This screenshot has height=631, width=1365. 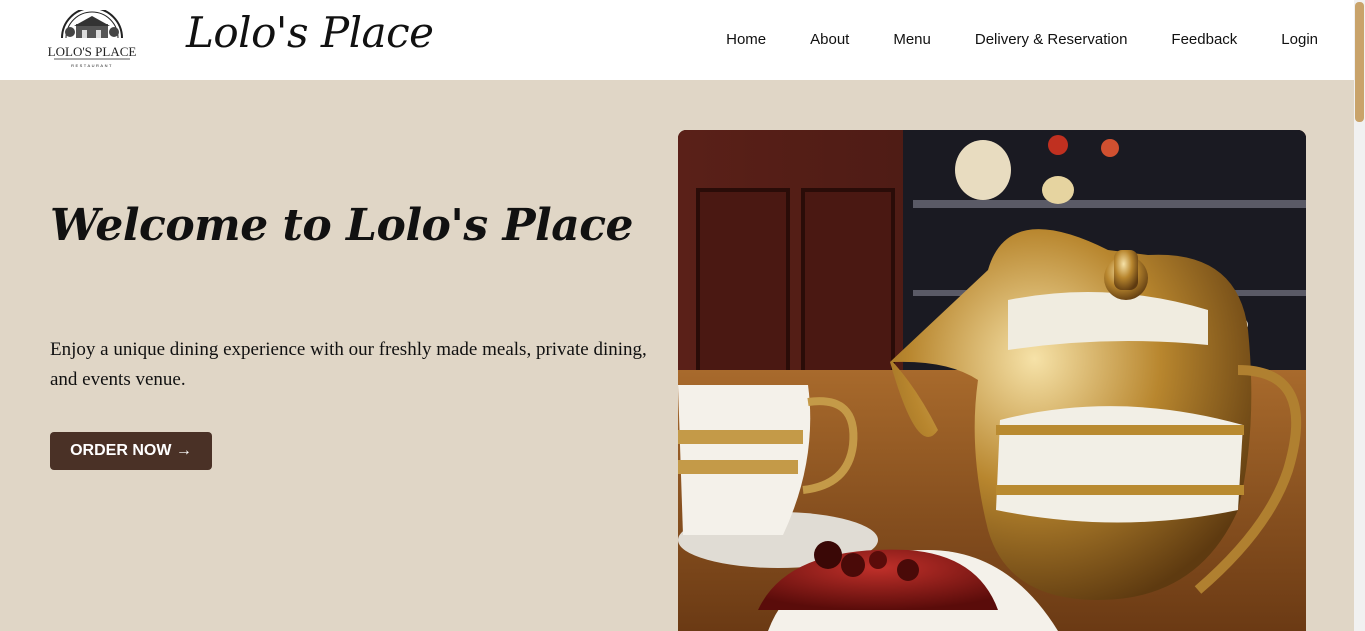 I want to click on nav-about: About, so click(x=829, y=39).